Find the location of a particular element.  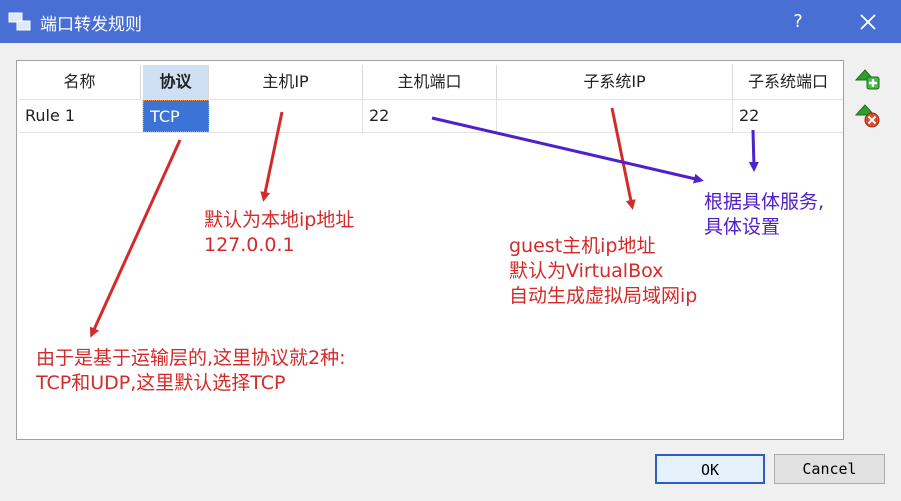

arrow-protocol is located at coordinates (135, 238).